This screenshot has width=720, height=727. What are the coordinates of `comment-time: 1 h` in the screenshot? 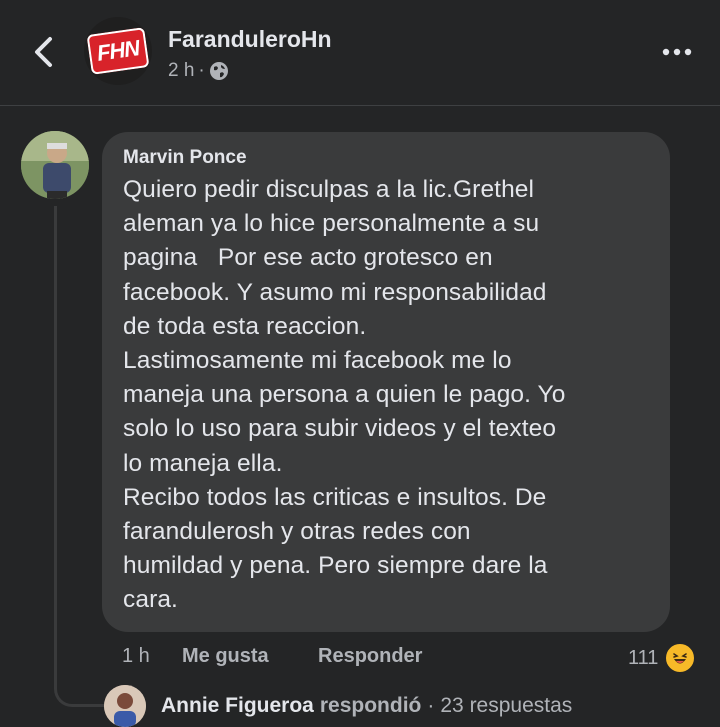 It's located at (136, 656).